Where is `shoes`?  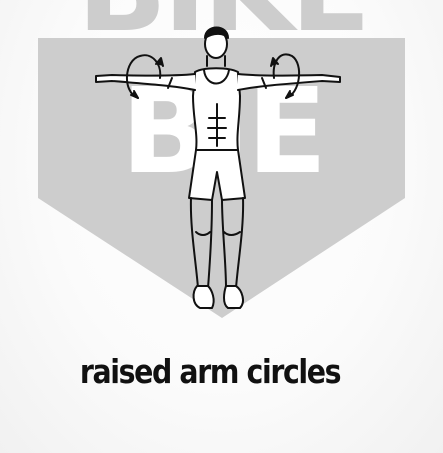
shoes is located at coordinates (218, 297).